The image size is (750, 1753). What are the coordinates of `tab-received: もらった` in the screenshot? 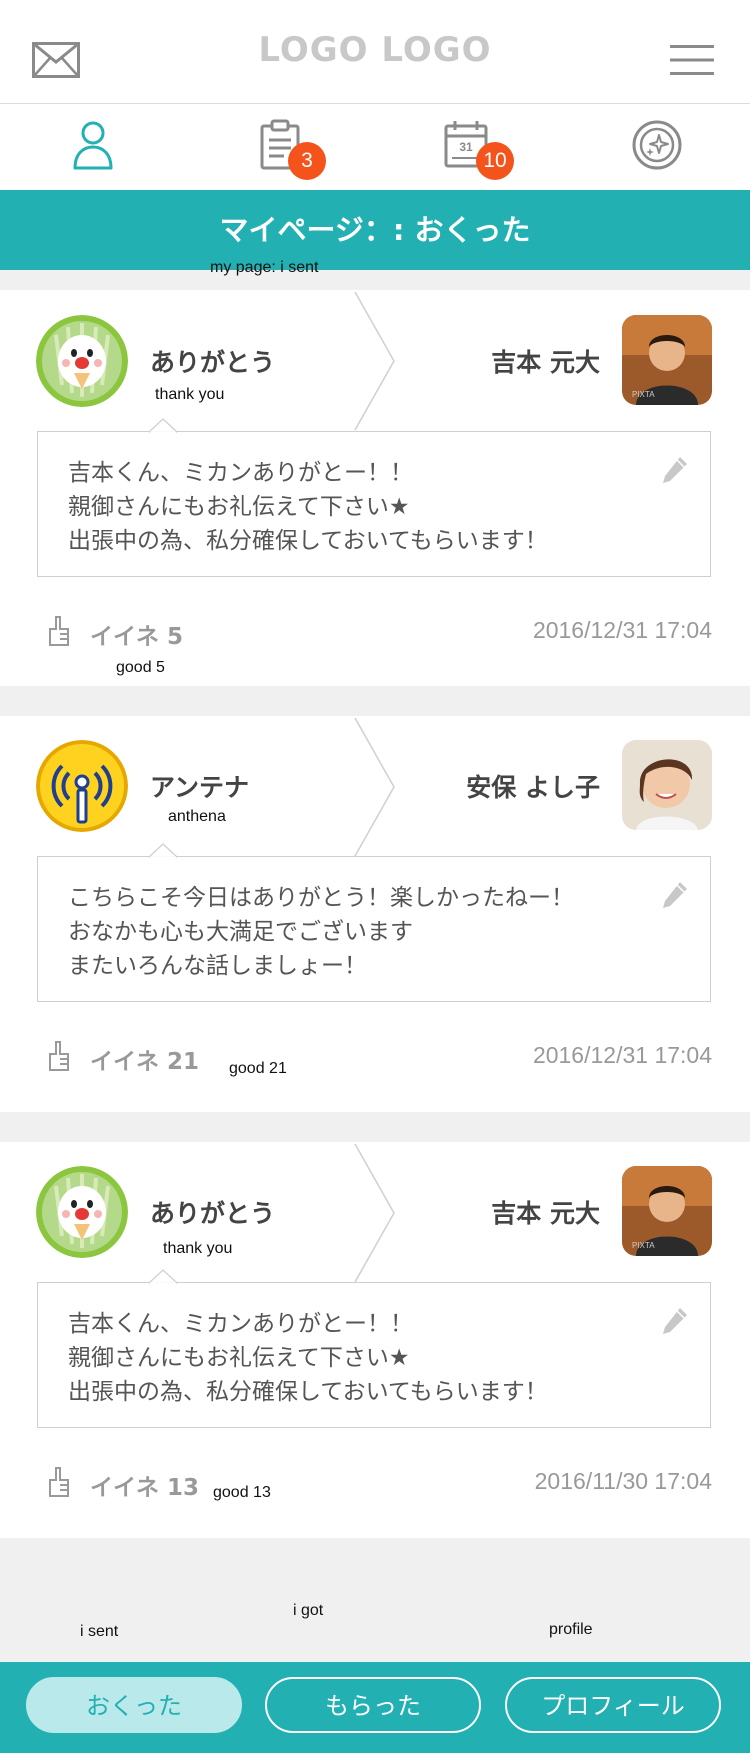 It's located at (373, 1705).